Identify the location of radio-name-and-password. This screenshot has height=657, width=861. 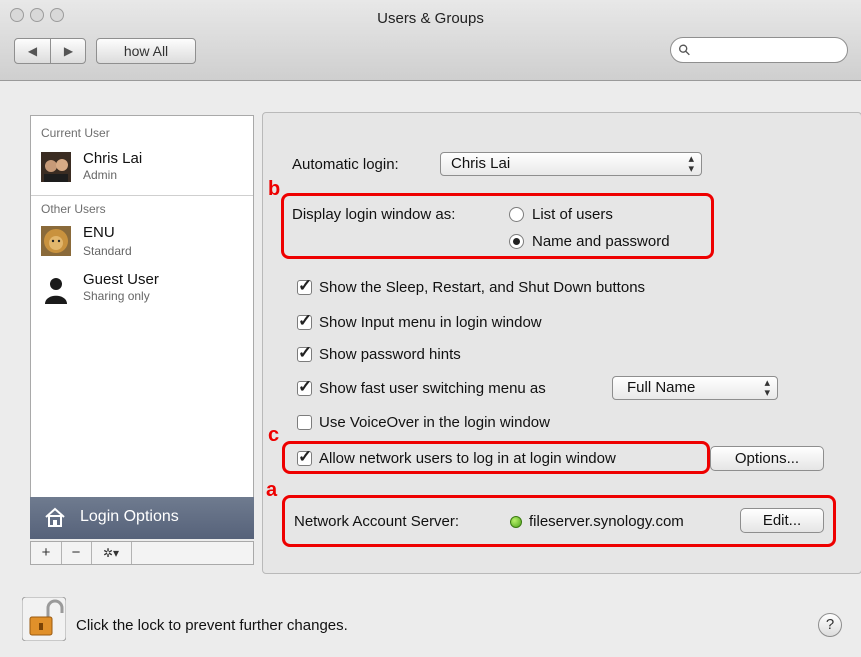
(516, 241).